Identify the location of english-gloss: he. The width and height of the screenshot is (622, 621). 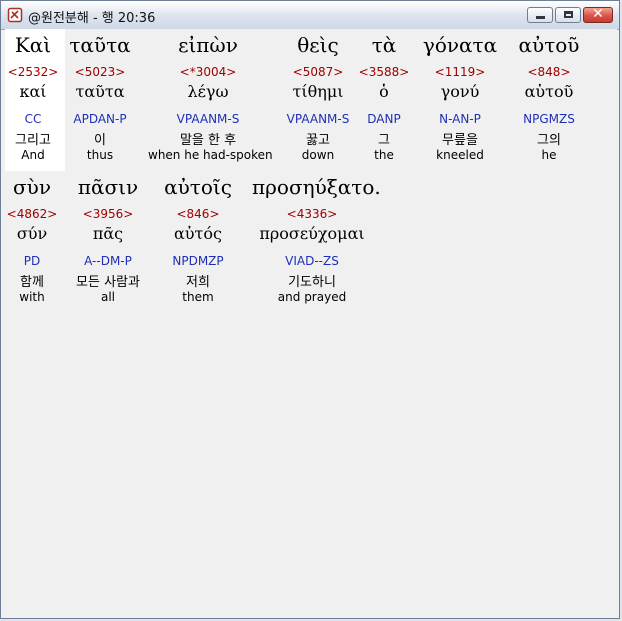
(549, 155).